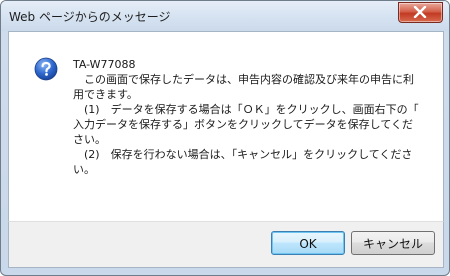 The image size is (450, 276). What do you see at coordinates (225, 16) in the screenshot?
I see `title-bar: Web ページからのメッセージ` at bounding box center [225, 16].